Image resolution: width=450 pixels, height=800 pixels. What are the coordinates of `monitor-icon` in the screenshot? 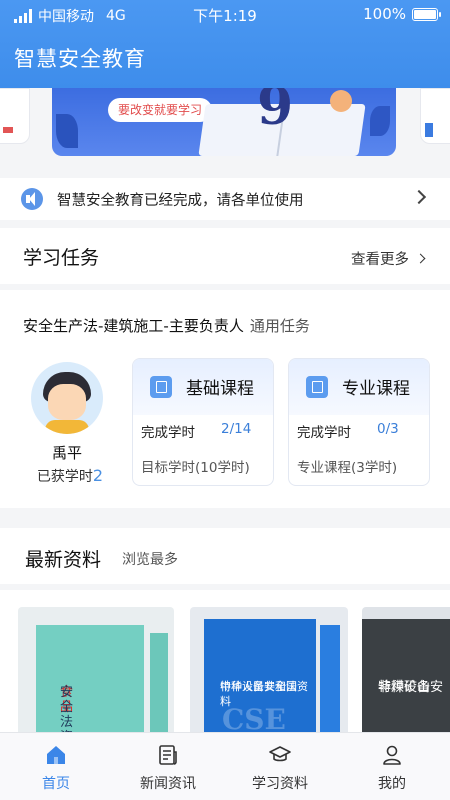 It's located at (317, 387).